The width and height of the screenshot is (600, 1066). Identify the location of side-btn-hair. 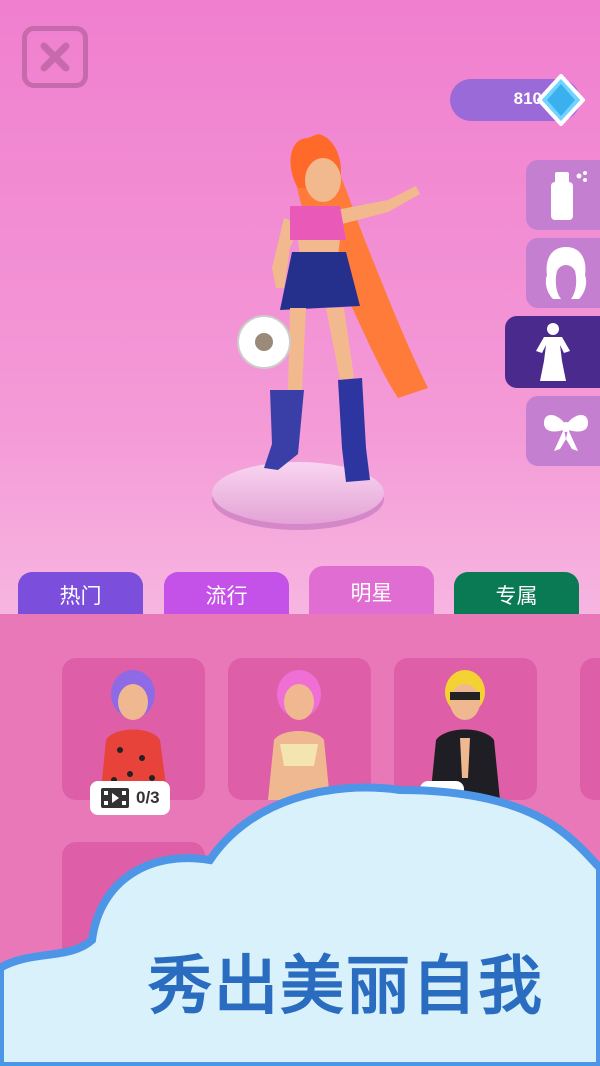
(563, 273).